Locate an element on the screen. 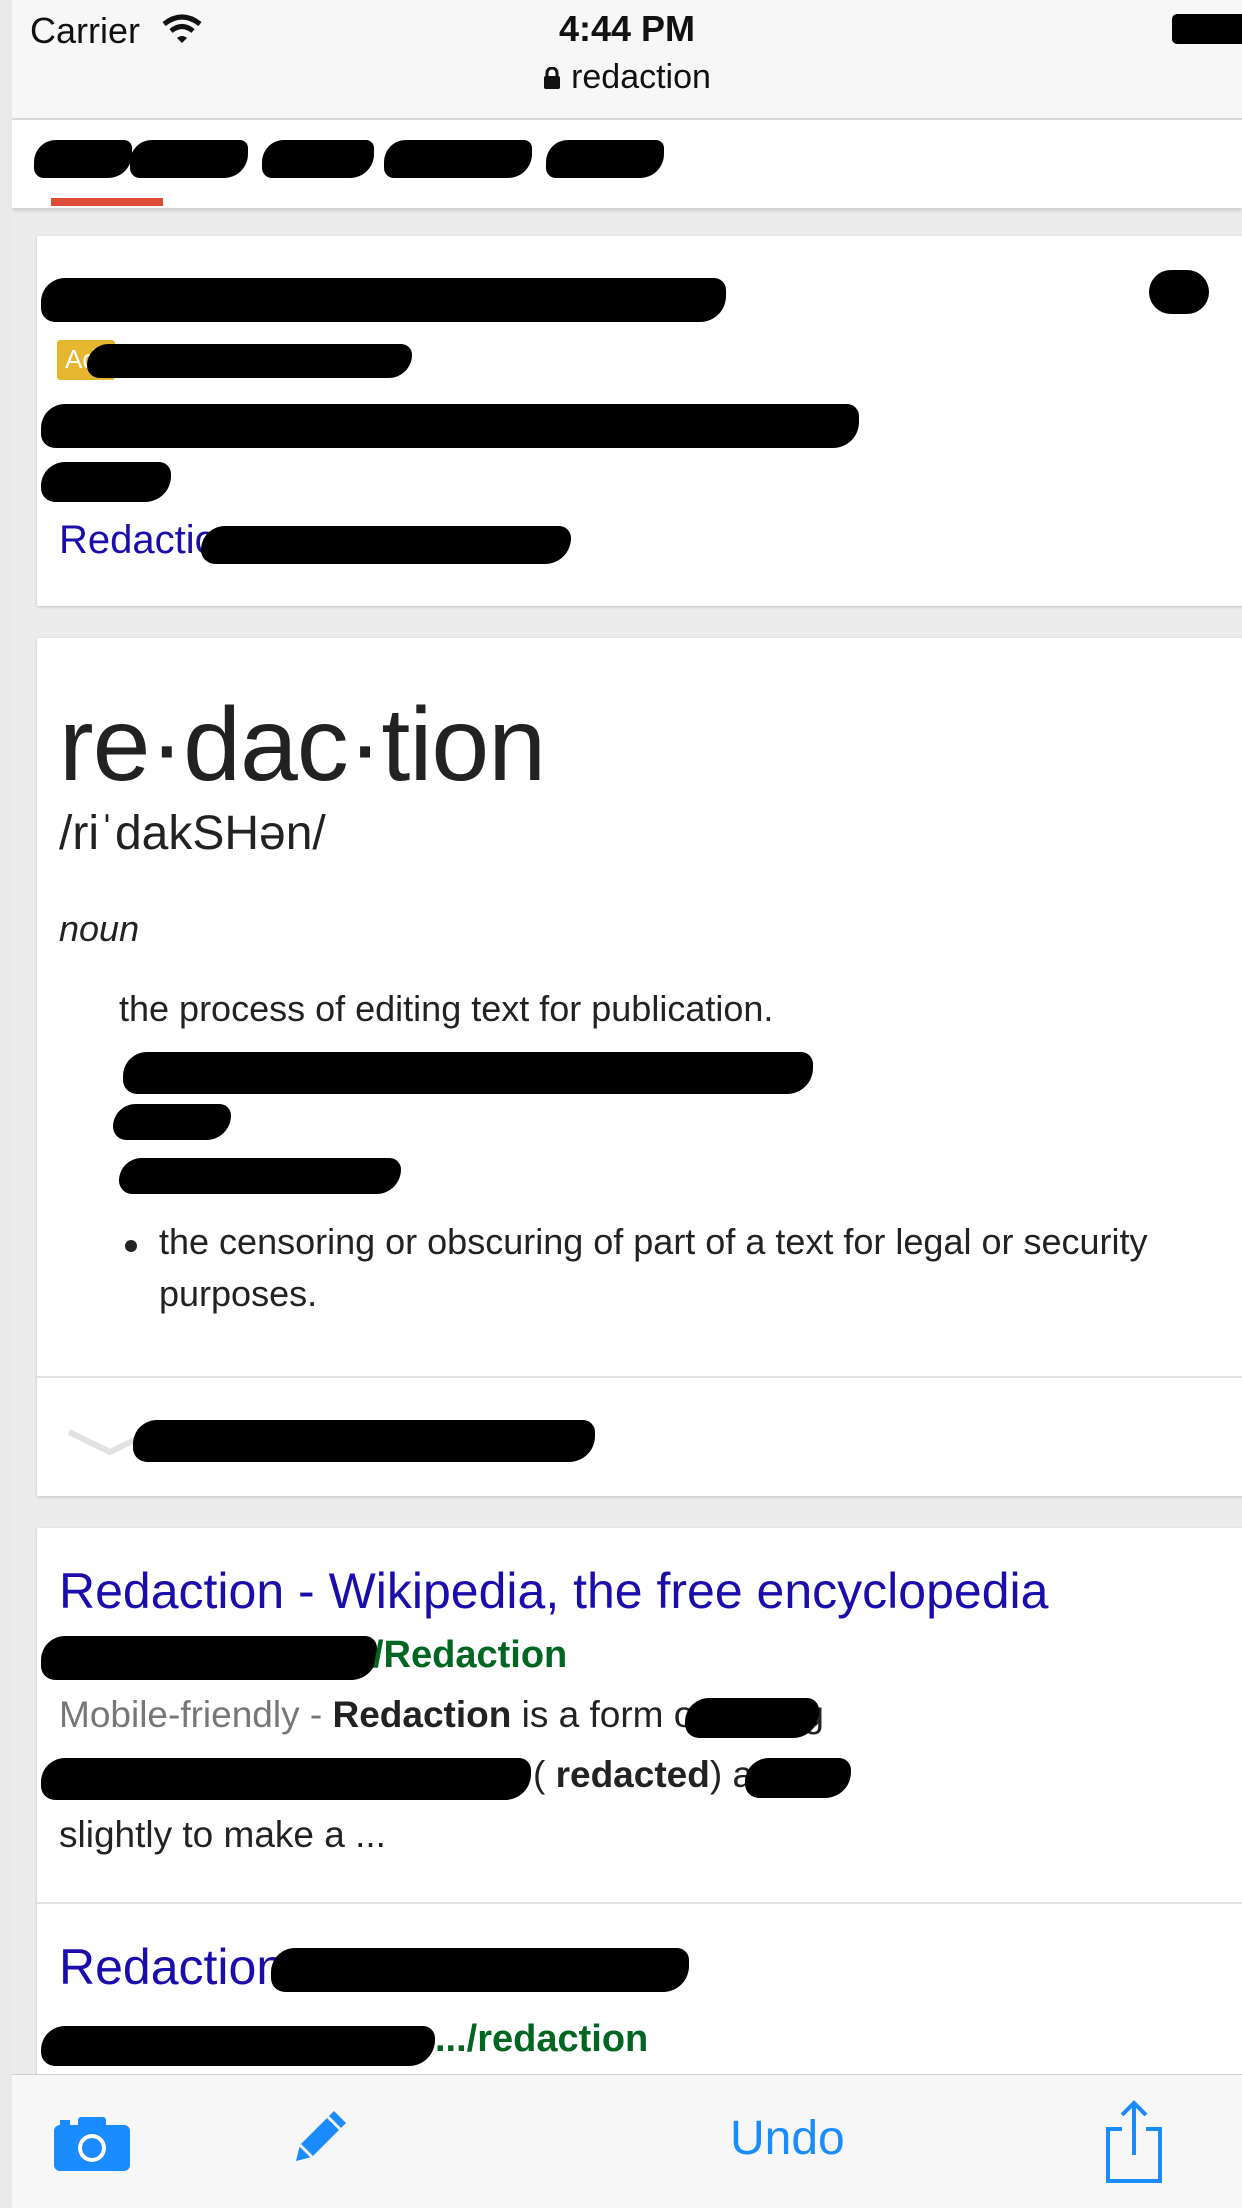  url-text: redaction is located at coordinates (641, 77).